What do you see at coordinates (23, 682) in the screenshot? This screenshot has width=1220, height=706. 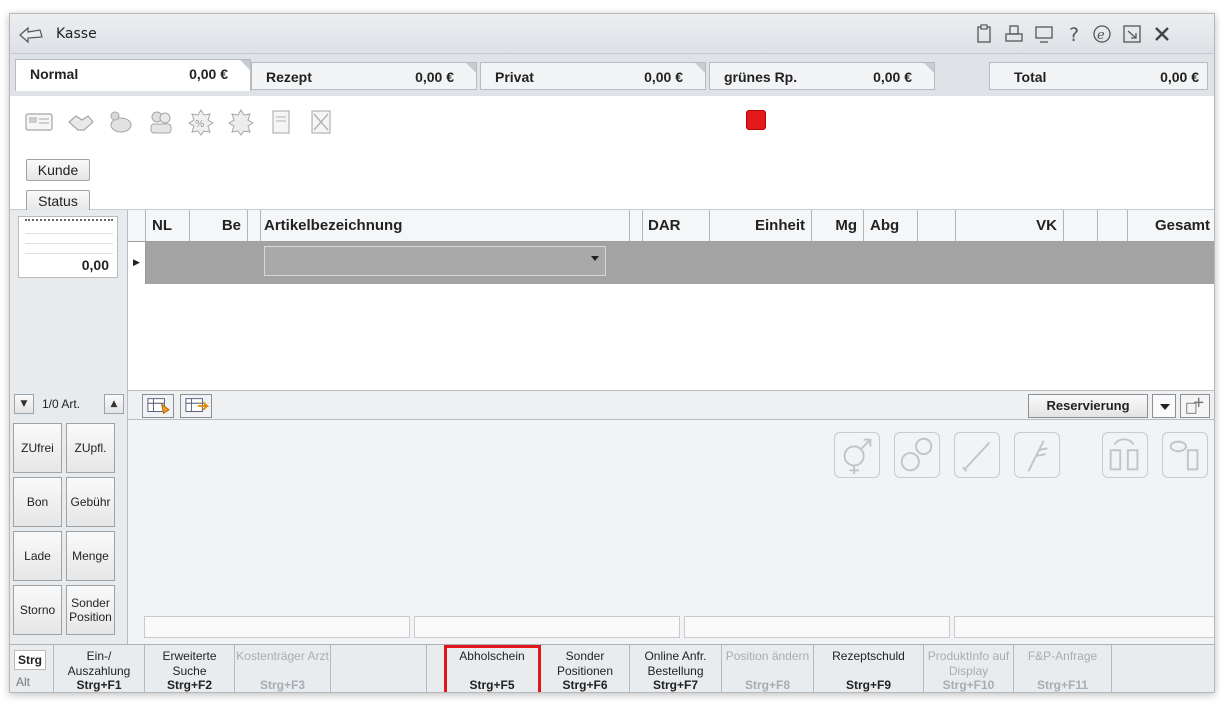 I see `modifier-secondary: Alt` at bounding box center [23, 682].